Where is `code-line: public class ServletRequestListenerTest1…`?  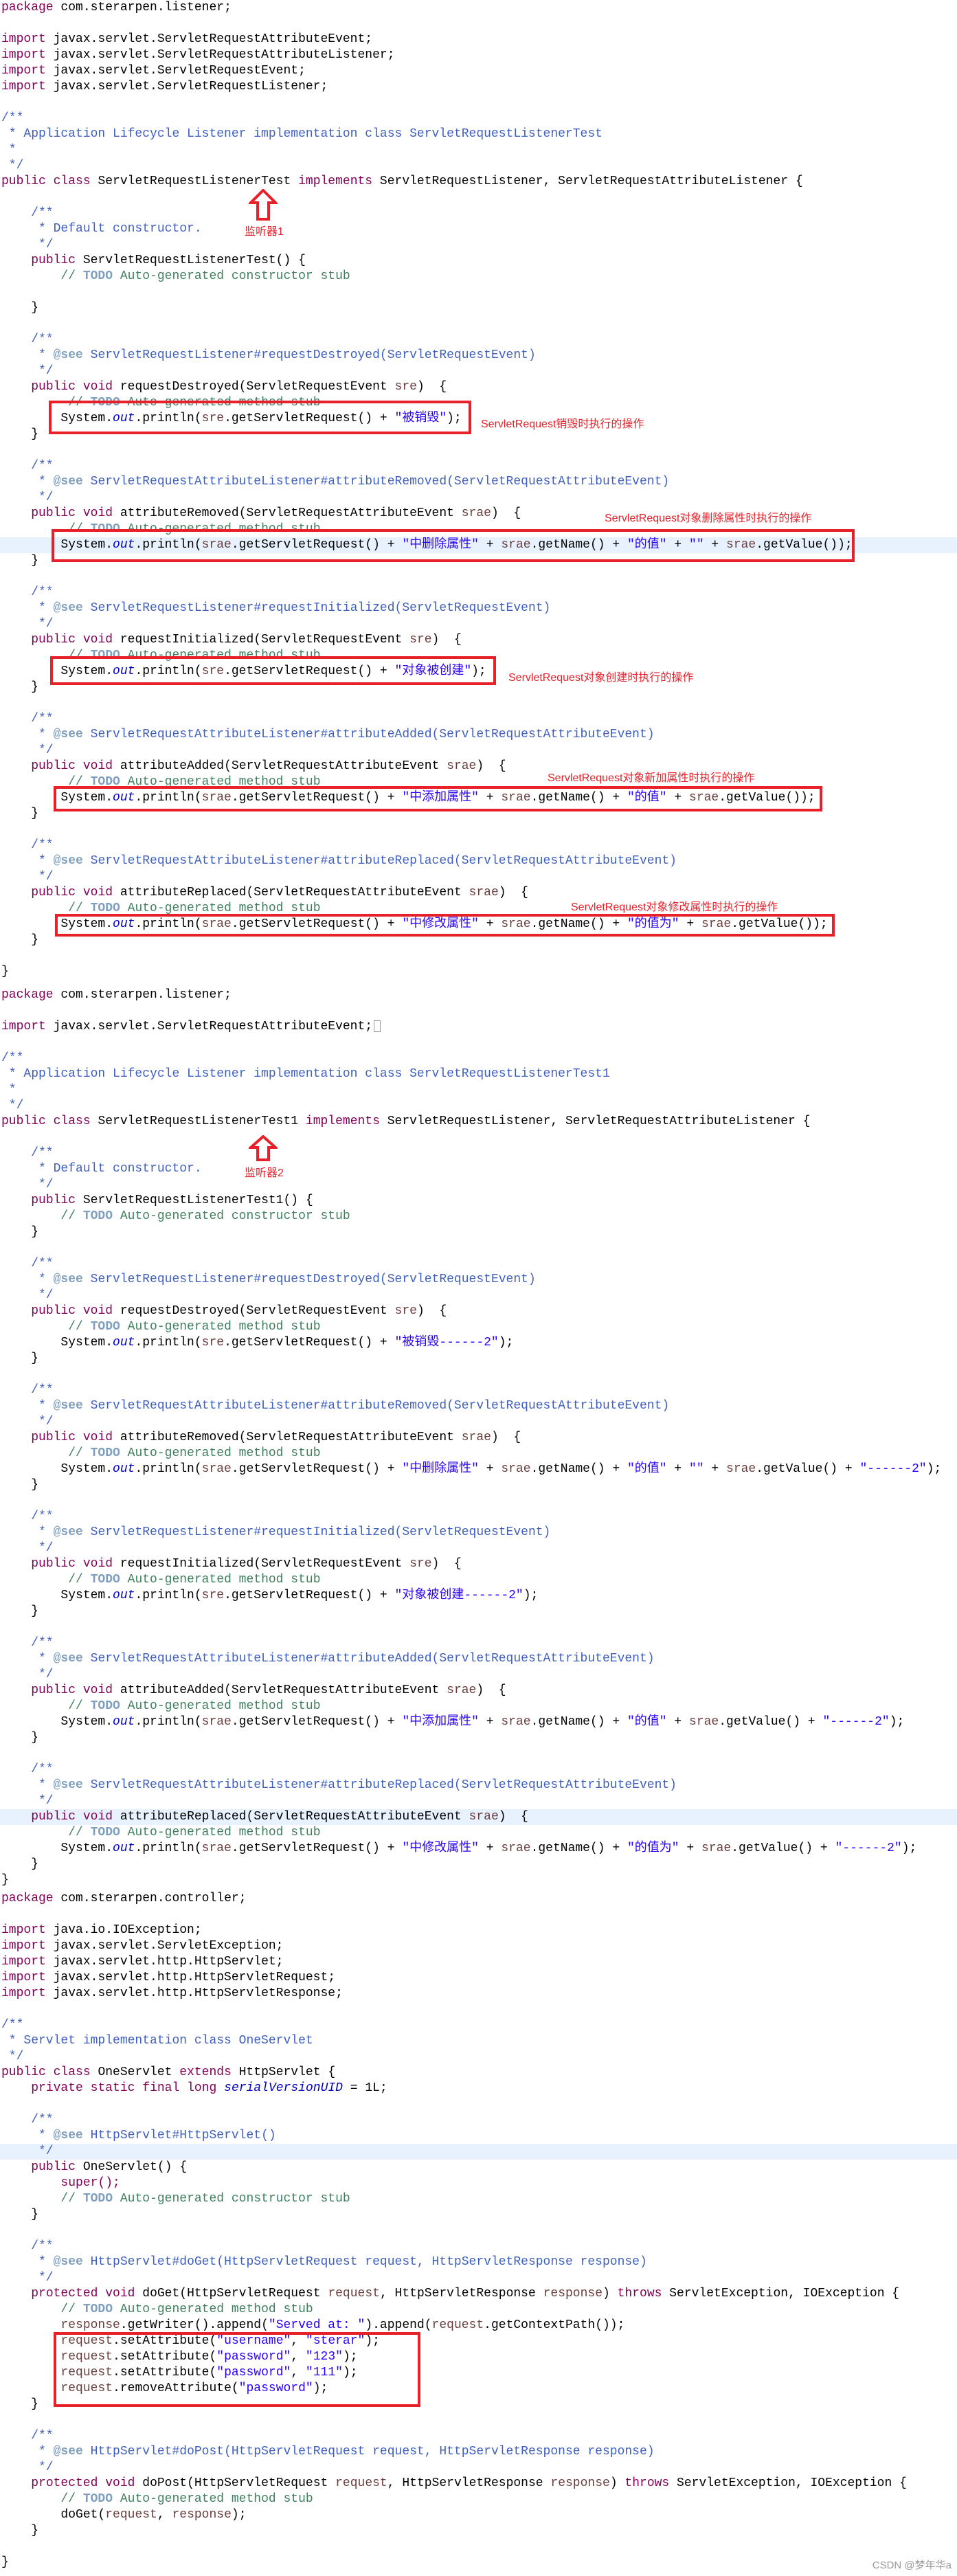 code-line: public class ServletRequestListenerTest1… is located at coordinates (406, 1121).